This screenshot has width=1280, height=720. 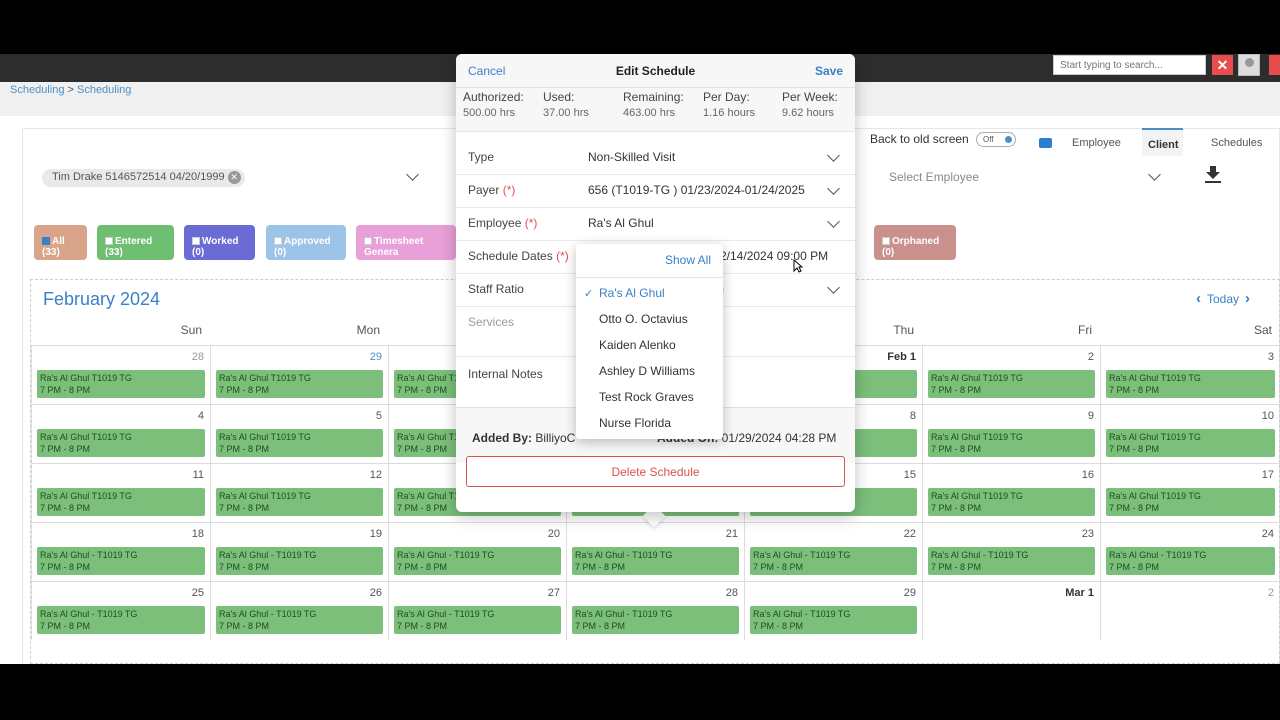 I want to click on calendar-day-cell: 23 Ra's Al Ghul - T1019 TG 7 PM - 8 PM, so click(x=1011, y=551).